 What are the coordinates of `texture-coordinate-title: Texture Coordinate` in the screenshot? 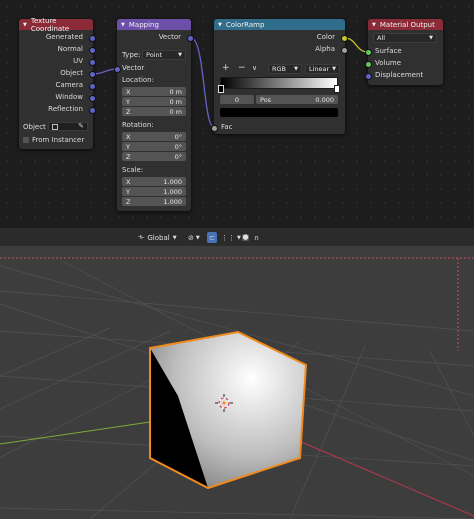 It's located at (50, 24).